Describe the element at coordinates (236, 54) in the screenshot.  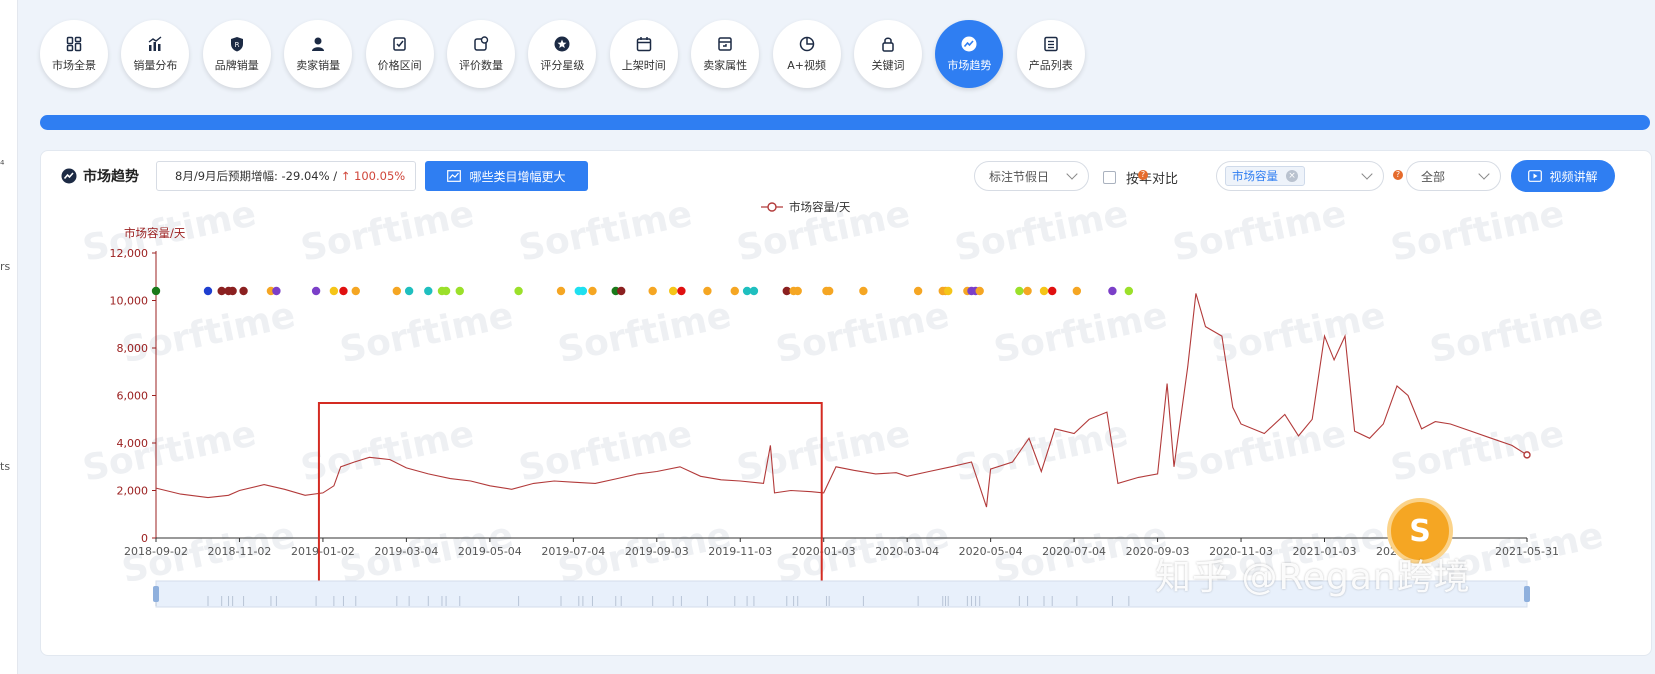
I see `nav-item-shield: R 品牌销量` at that location.